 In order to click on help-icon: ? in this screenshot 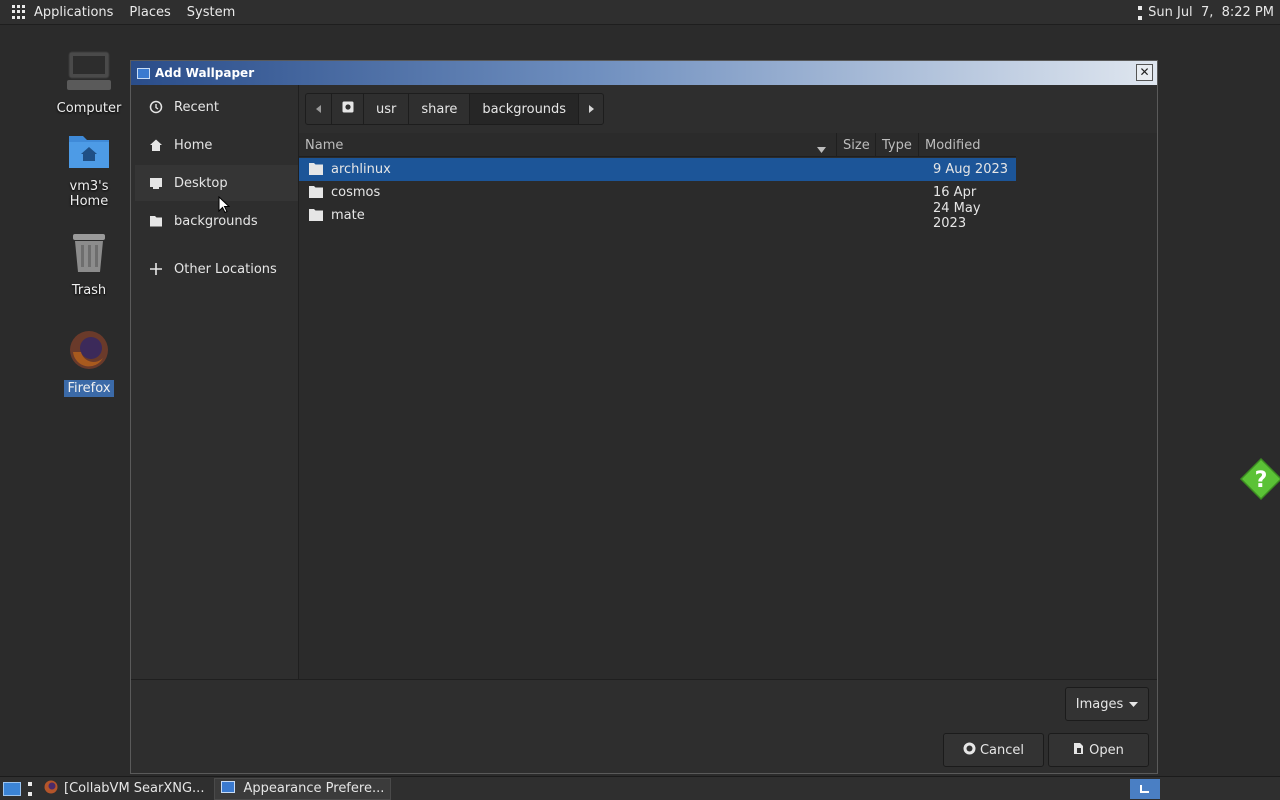, I will do `click(1259, 479)`.